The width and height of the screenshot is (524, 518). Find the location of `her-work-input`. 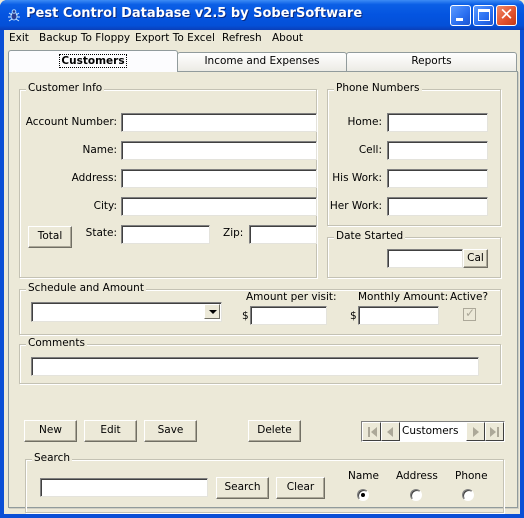

her-work-input is located at coordinates (437, 206).